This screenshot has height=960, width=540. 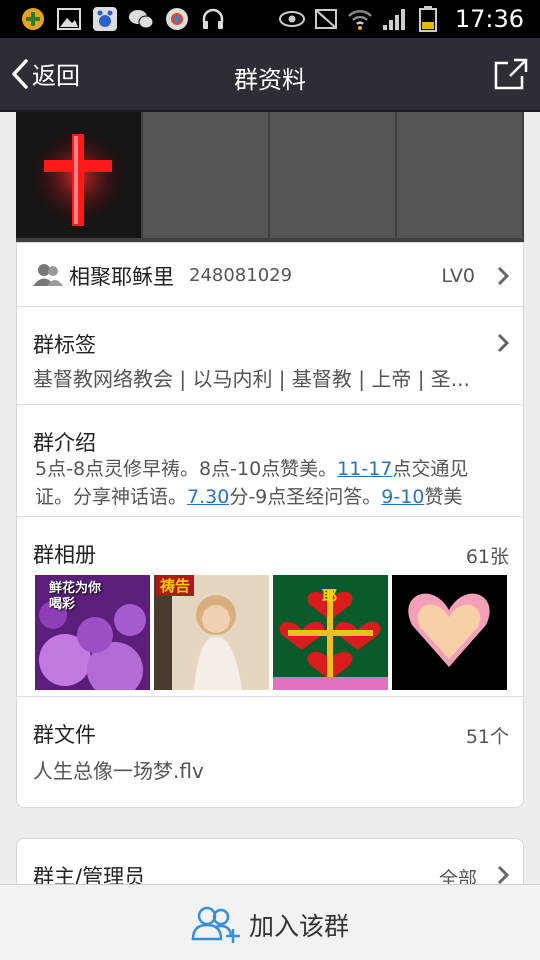 What do you see at coordinates (118, 771) in the screenshot?
I see `latest-file-name: 人生总像一场梦.flv` at bounding box center [118, 771].